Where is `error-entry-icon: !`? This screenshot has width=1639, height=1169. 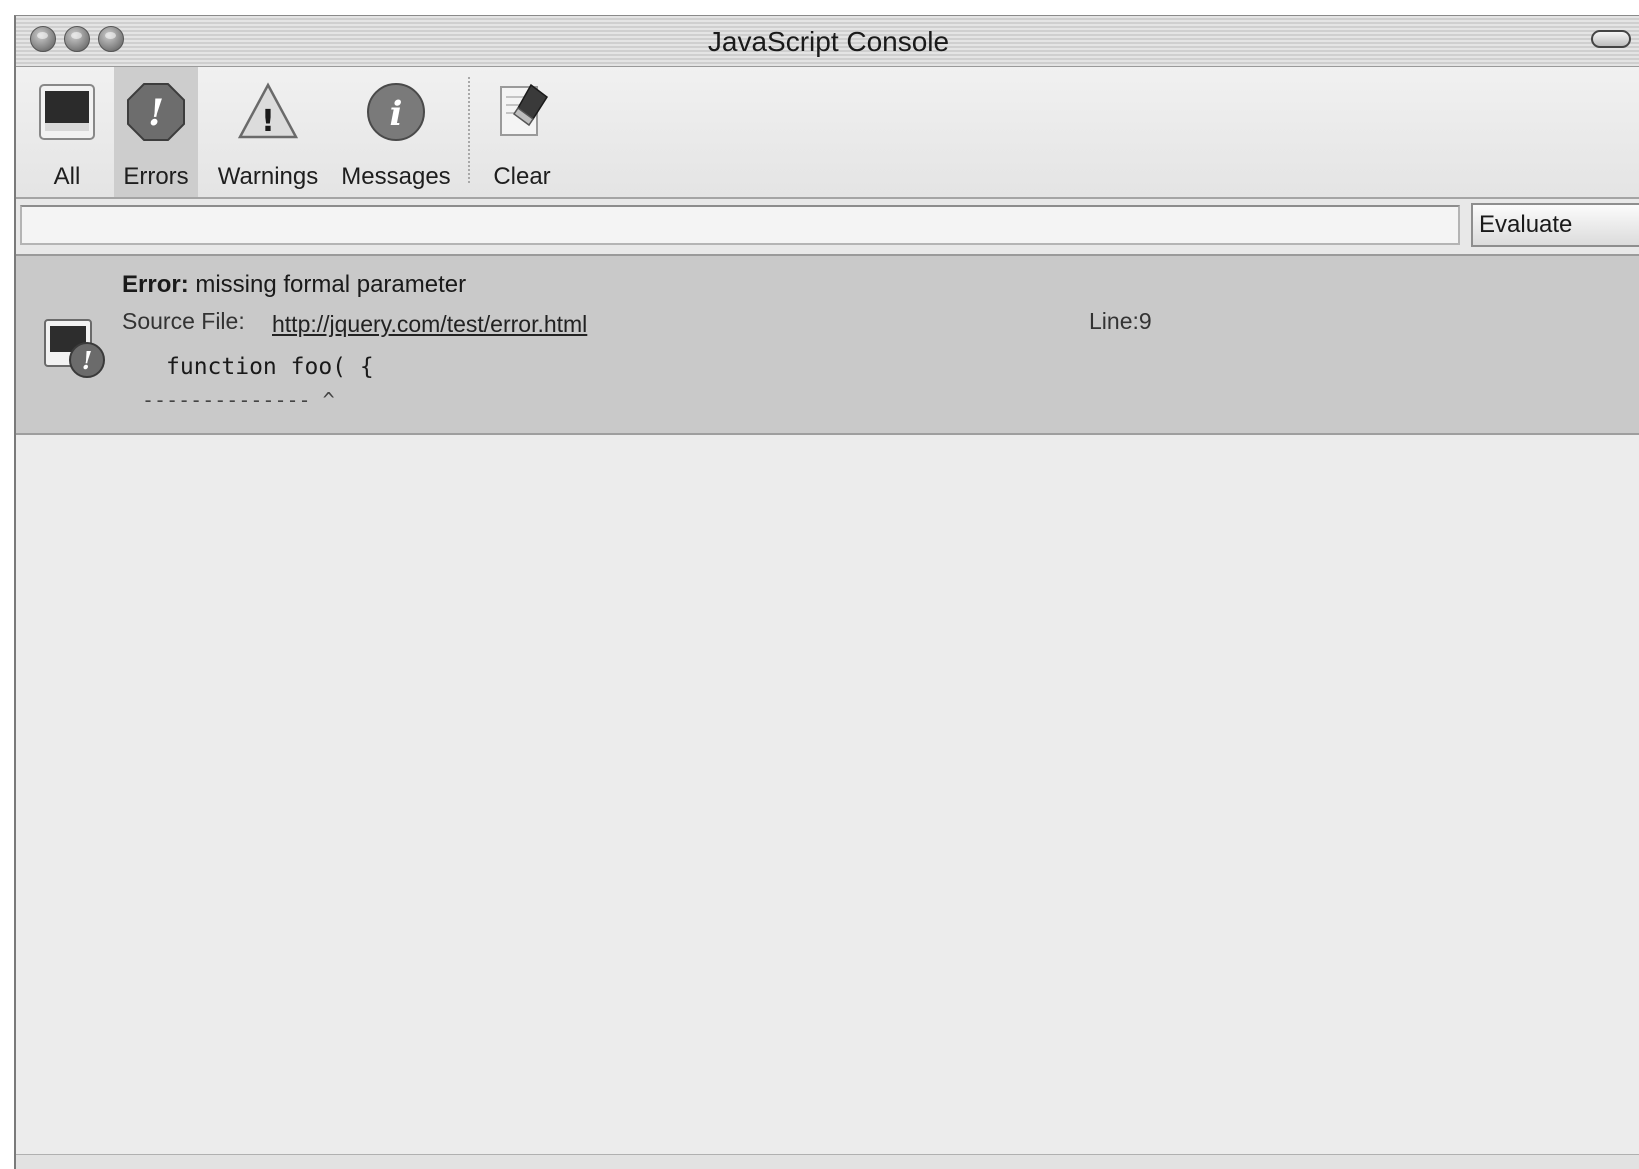 error-entry-icon: ! is located at coordinates (74, 348).